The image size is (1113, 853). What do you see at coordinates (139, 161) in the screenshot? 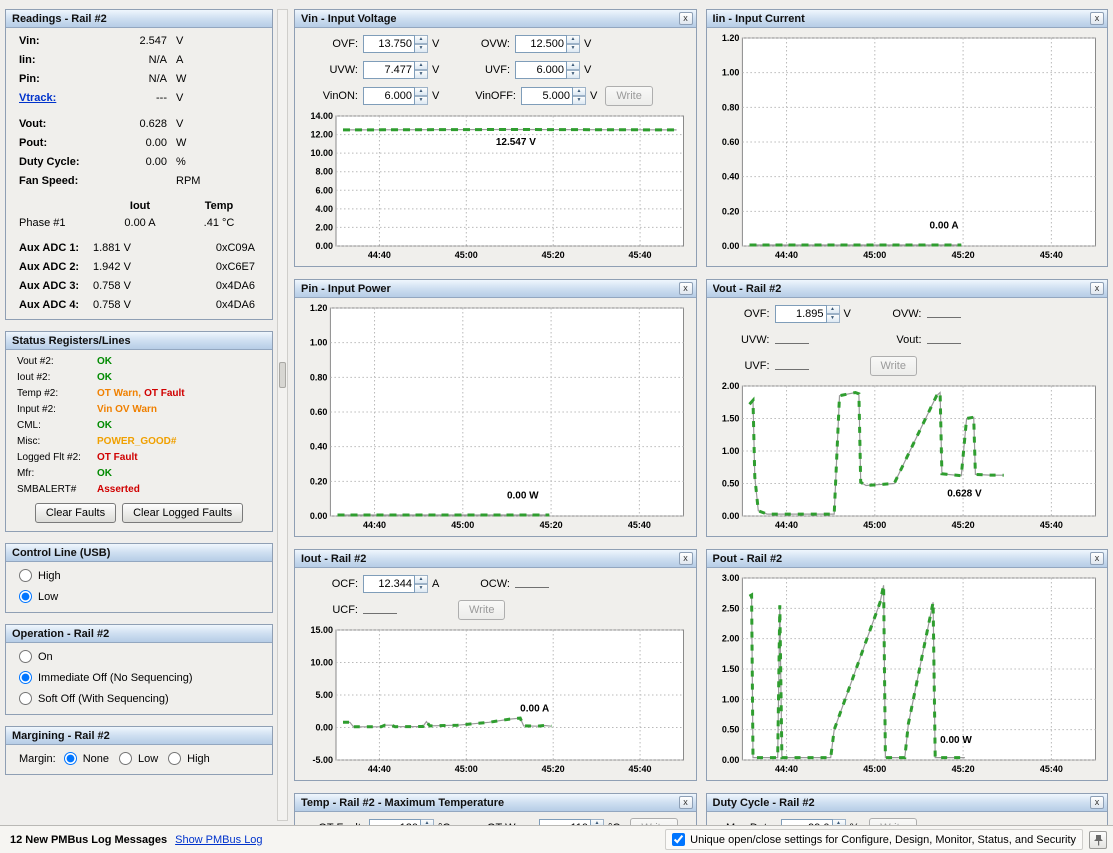
I see `reading-row-duty: Duty Cycle: 0.00 %` at bounding box center [139, 161].